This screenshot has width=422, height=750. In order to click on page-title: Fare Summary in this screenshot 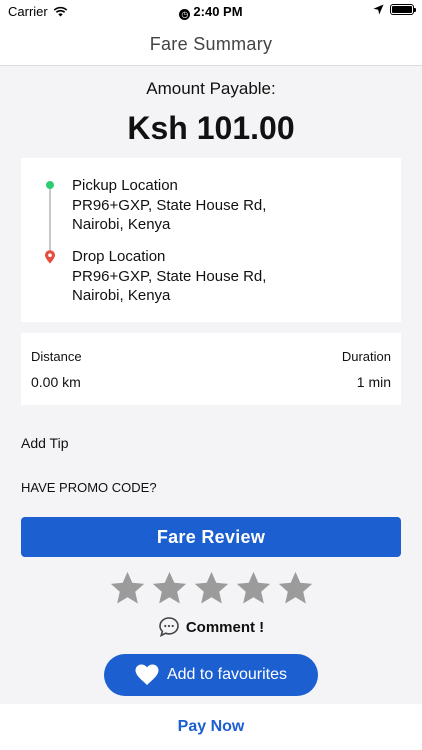, I will do `click(211, 44)`.